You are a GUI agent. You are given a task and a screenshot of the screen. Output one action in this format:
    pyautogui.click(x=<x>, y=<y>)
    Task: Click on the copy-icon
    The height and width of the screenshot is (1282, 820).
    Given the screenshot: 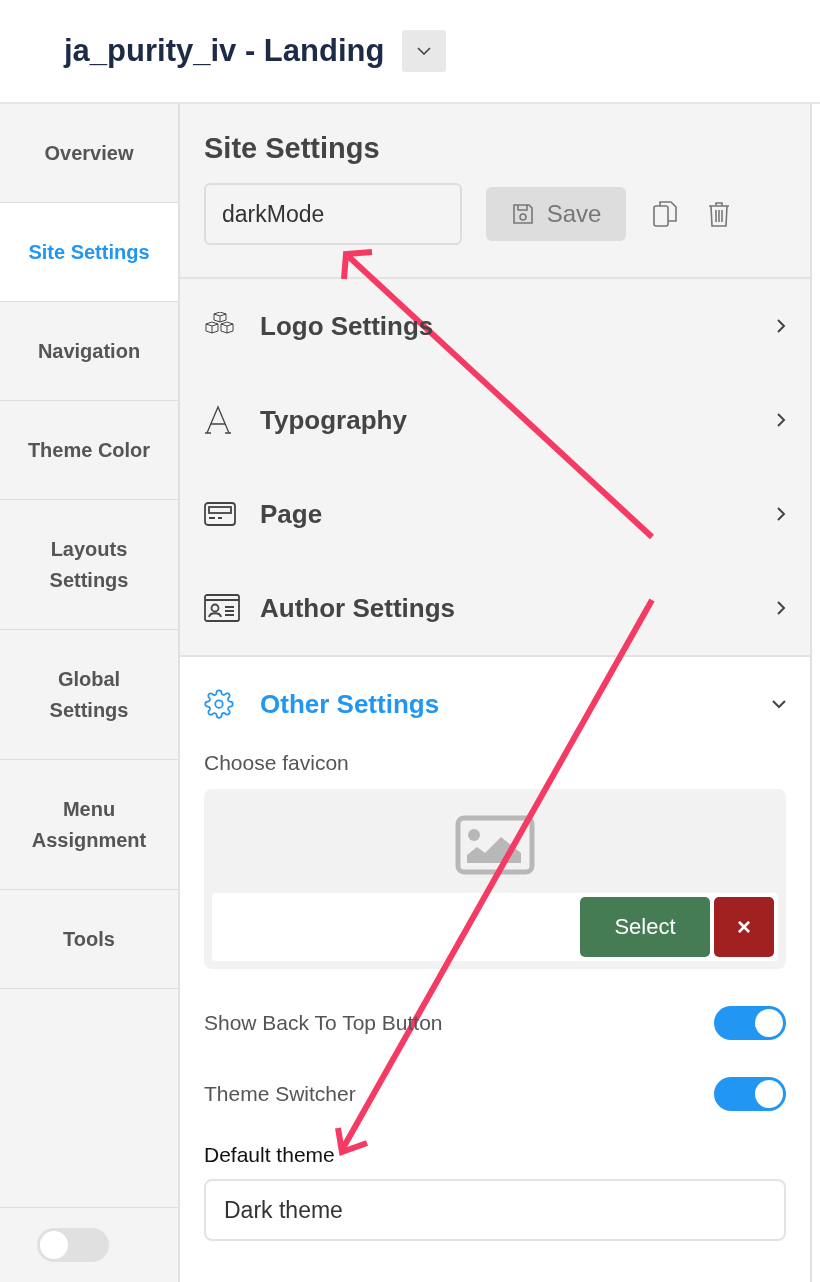 What is the action you would take?
    pyautogui.click(x=665, y=214)
    